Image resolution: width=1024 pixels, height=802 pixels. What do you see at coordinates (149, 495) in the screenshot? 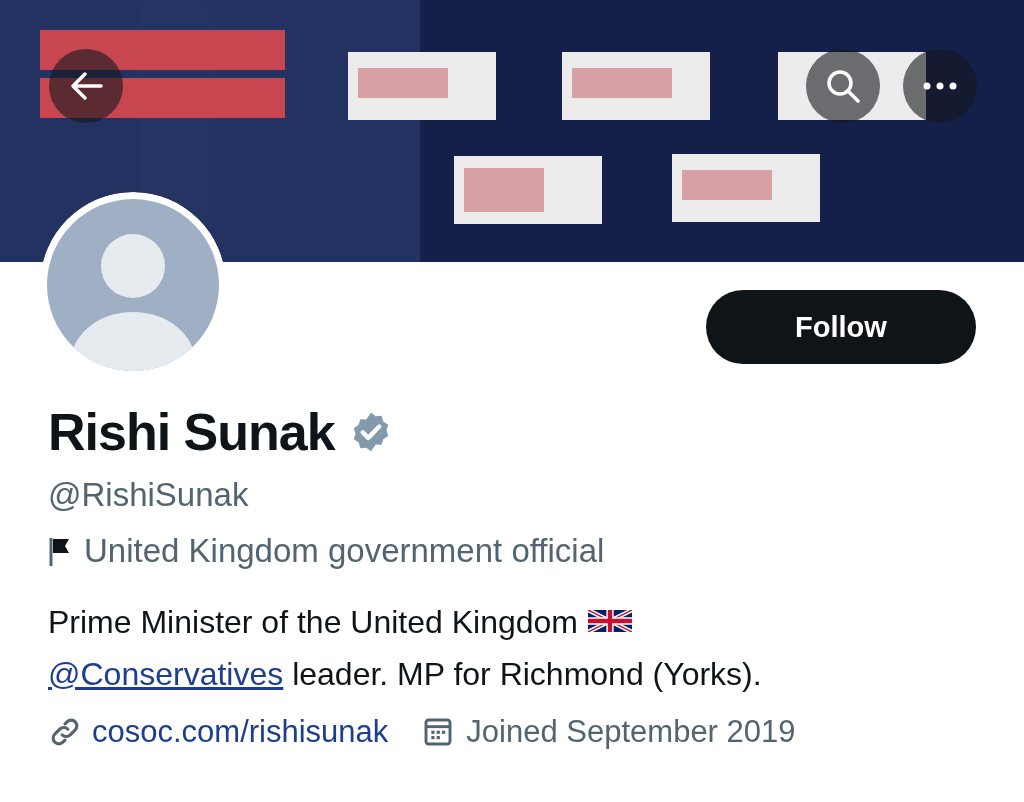
I see `profile-handle: @RishiSunak` at bounding box center [149, 495].